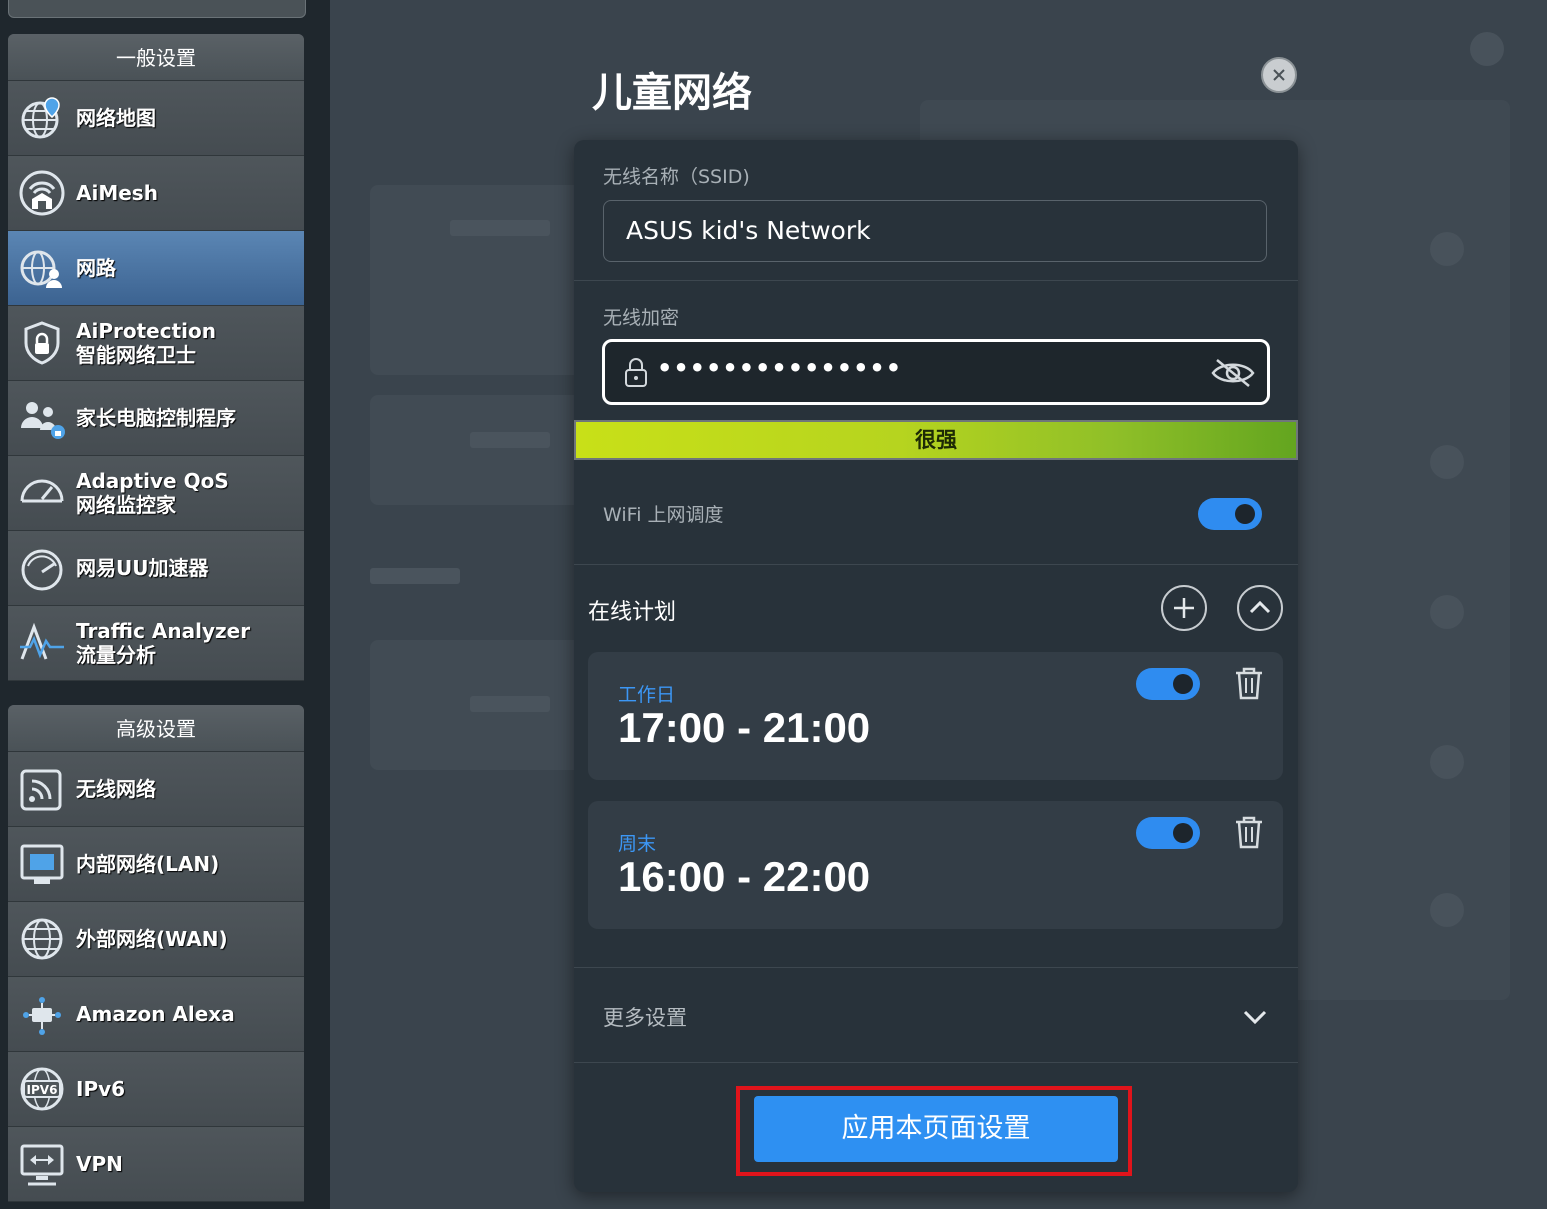 The image size is (1547, 1209). Describe the element at coordinates (156, 1089) in the screenshot. I see `sidebar-item-ipv6: IPV6 IPv6` at that location.